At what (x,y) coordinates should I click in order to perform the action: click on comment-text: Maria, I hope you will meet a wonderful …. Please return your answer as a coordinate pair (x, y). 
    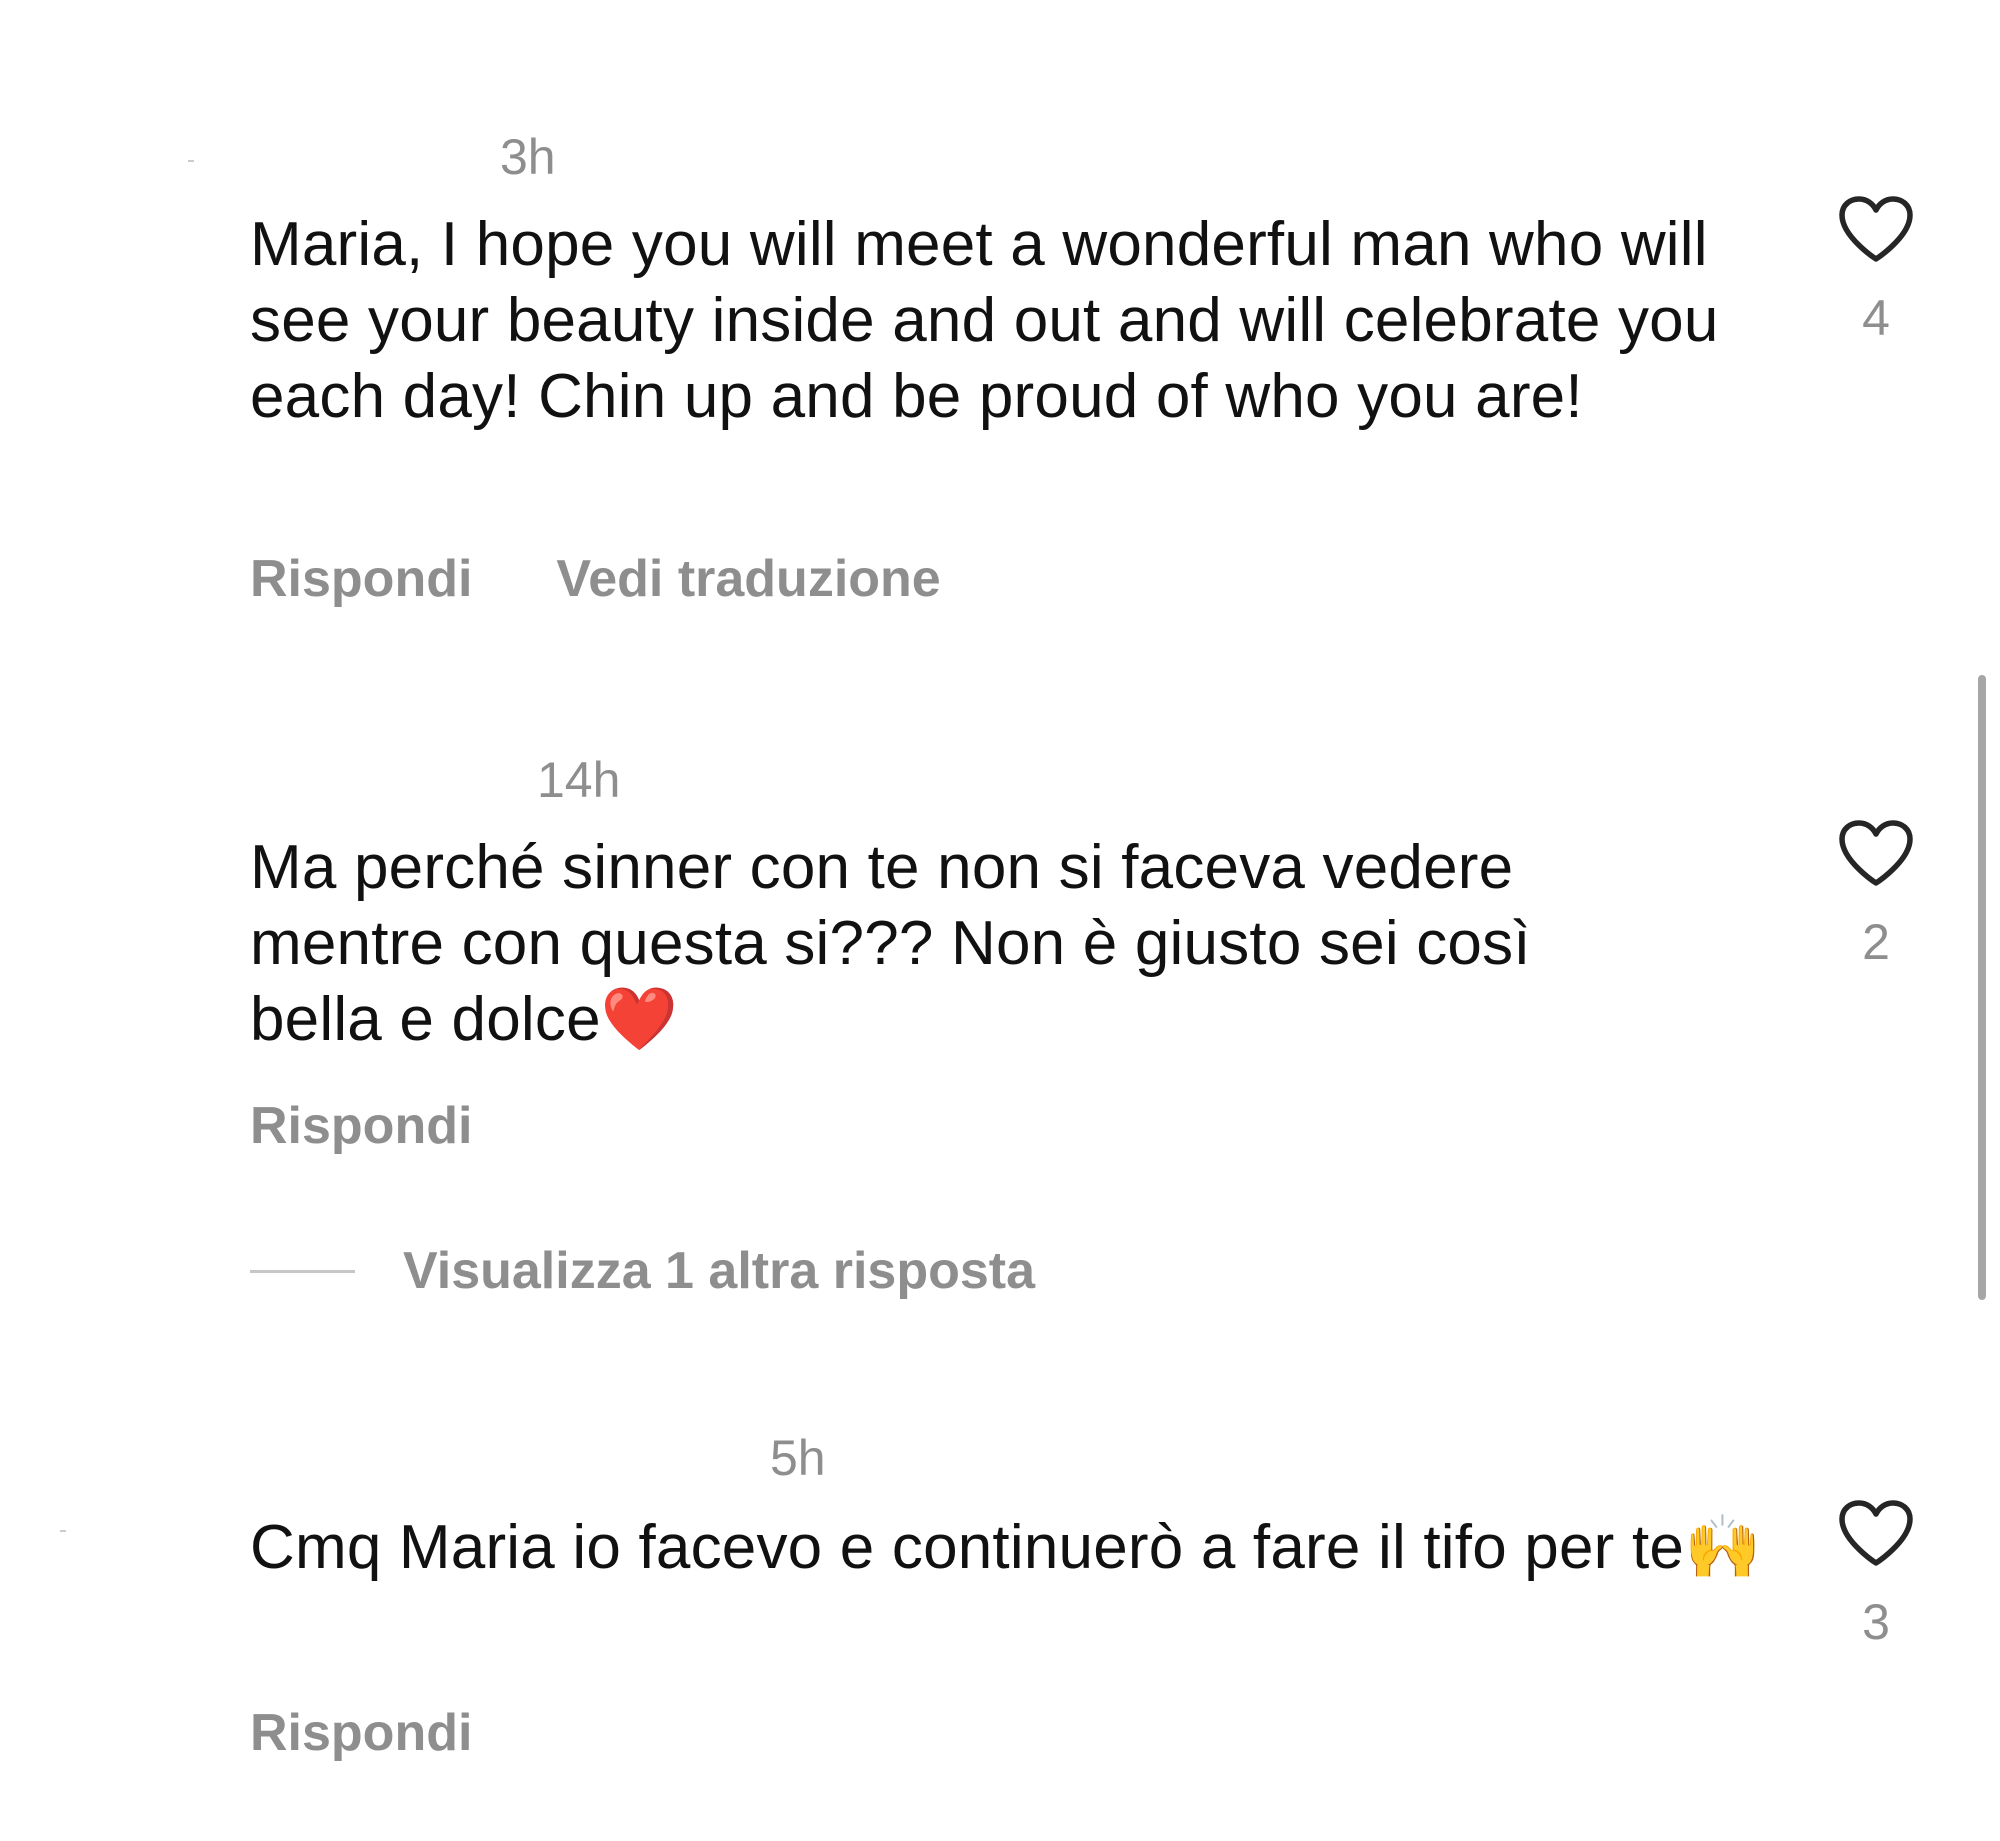
    Looking at the image, I should click on (993, 320).